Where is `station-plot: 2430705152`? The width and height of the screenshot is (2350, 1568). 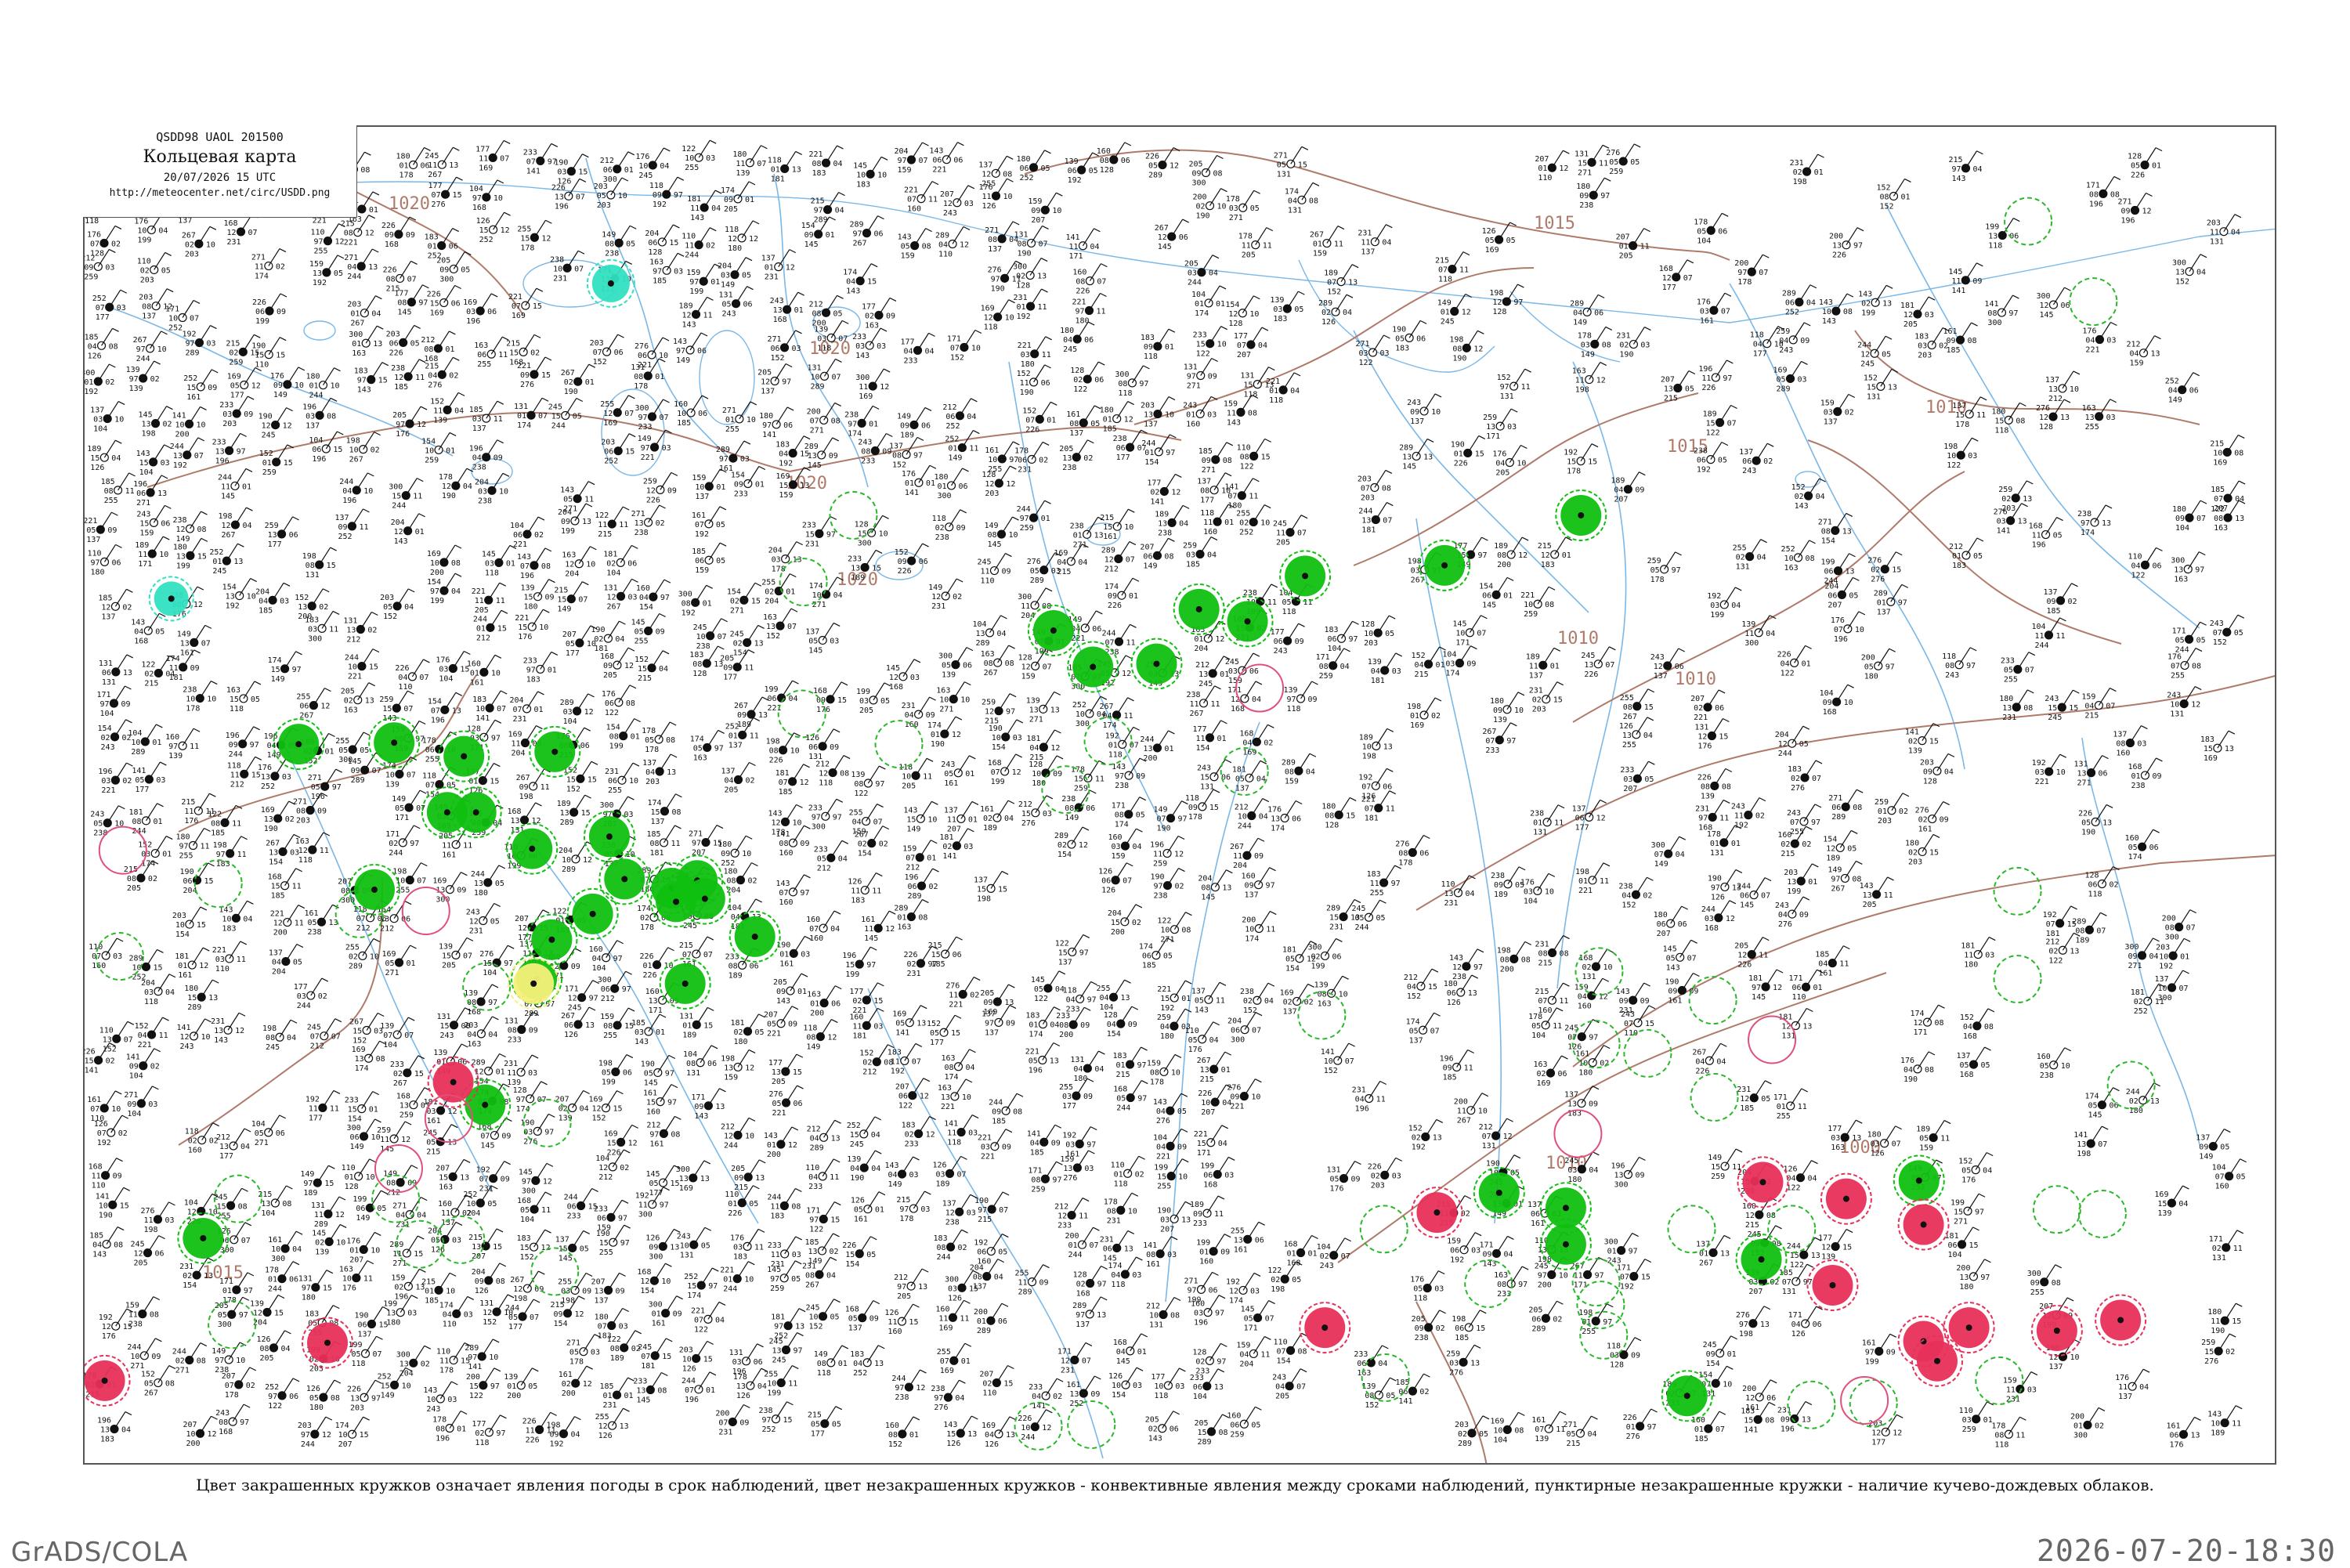 station-plot: 2430705152 is located at coordinates (2227, 631).